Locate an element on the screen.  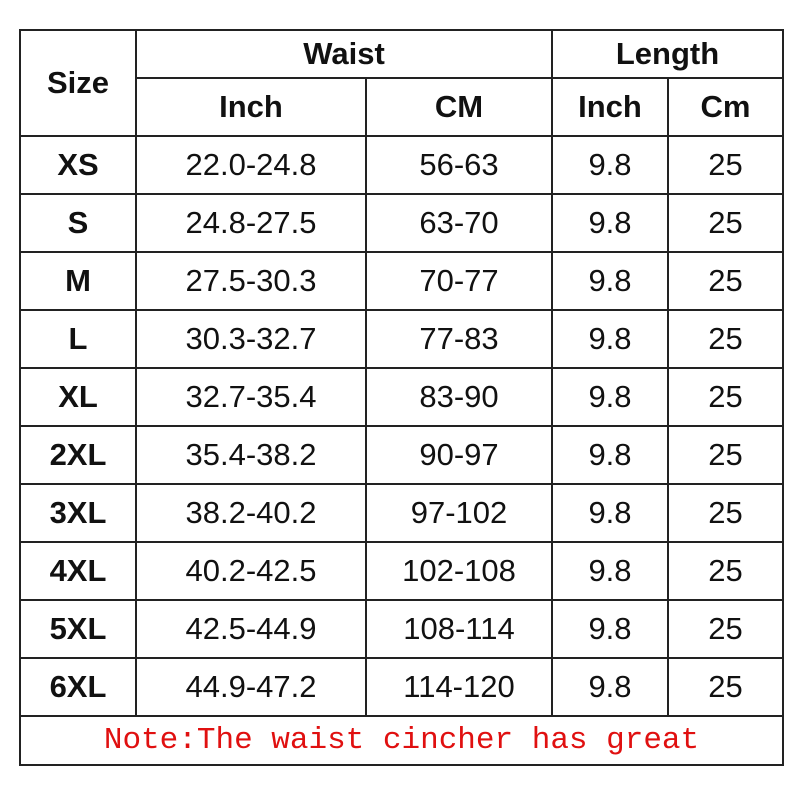
cell-waist-inch: 32.7-35.4 is located at coordinates (251, 397).